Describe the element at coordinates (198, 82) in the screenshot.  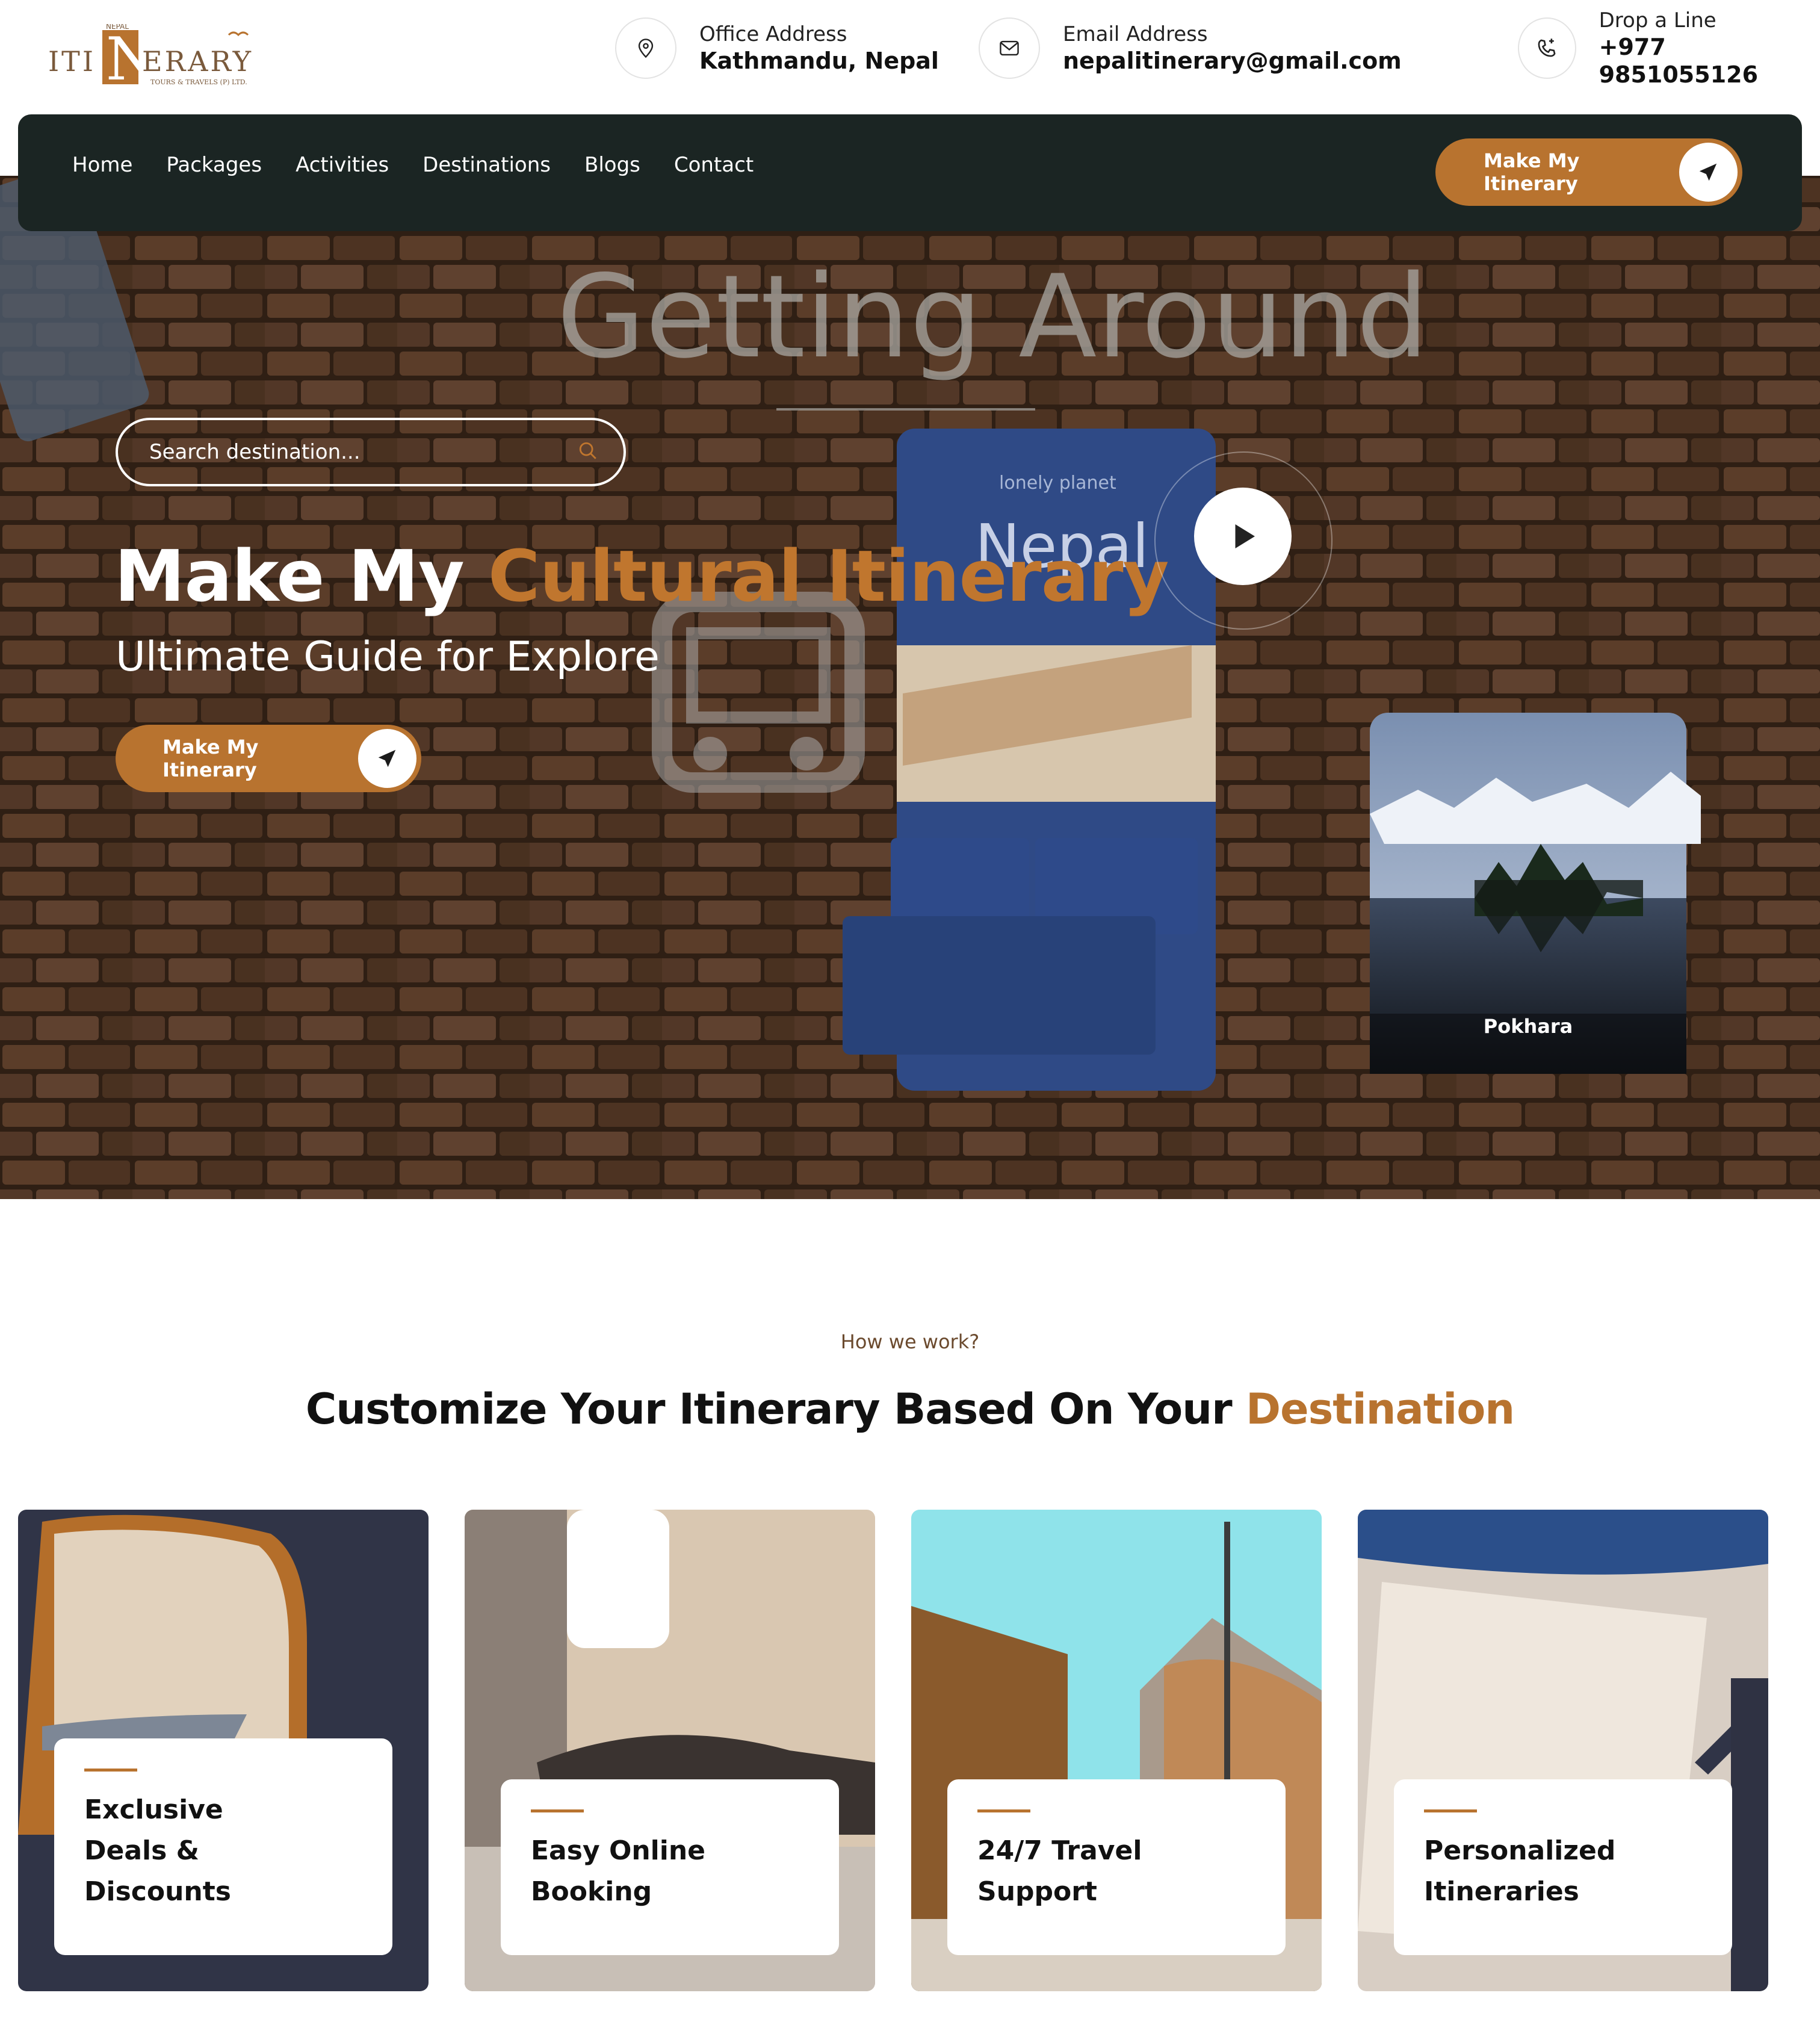
I see `logo-sub: TOURS & TRAVELS (P) LTD.` at that location.